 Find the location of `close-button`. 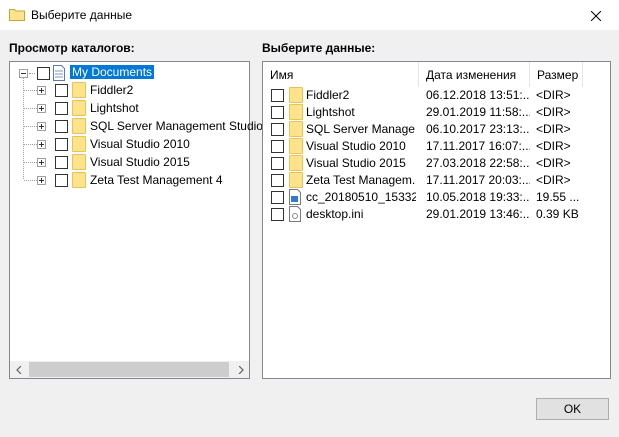

close-button is located at coordinates (596, 15).